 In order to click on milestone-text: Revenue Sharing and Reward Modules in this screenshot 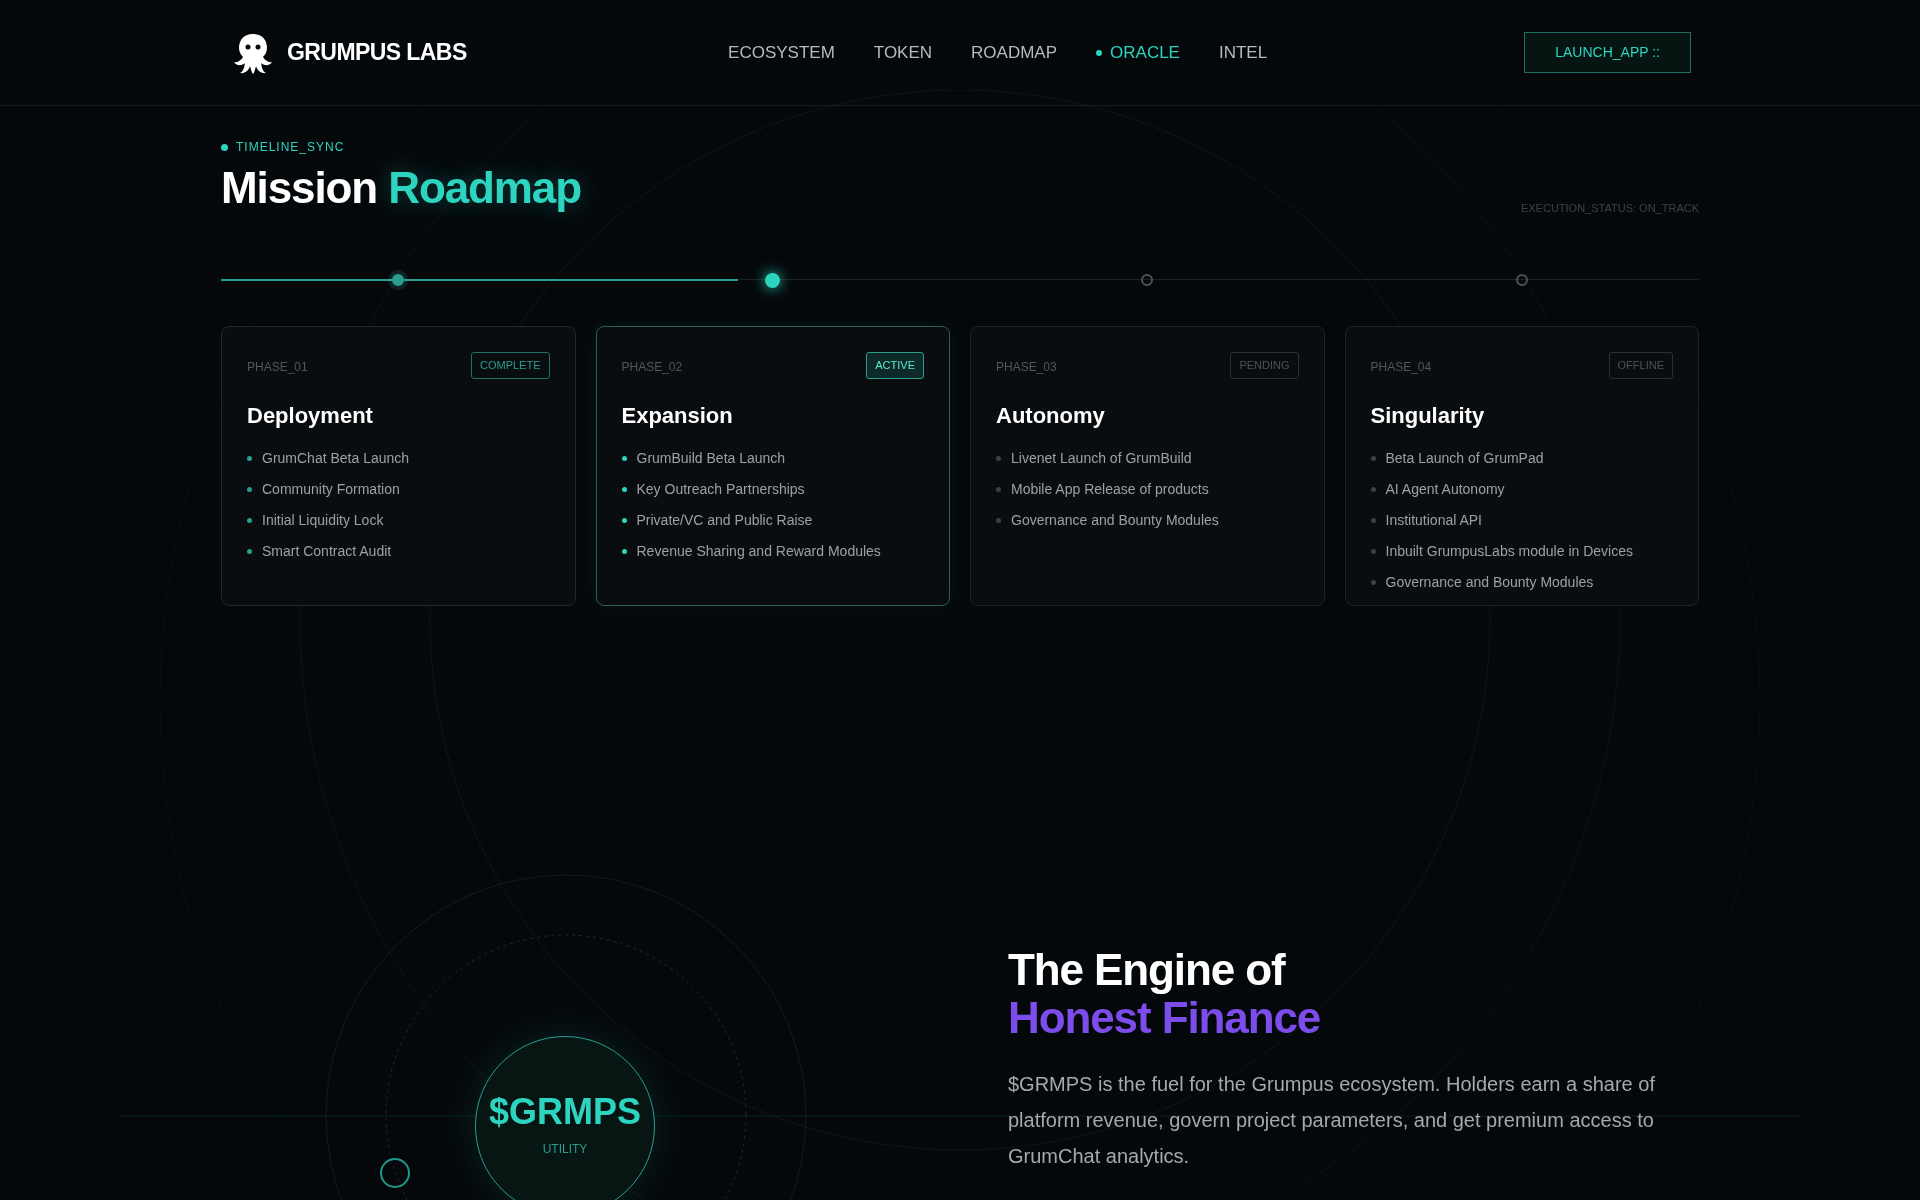, I will do `click(758, 551)`.